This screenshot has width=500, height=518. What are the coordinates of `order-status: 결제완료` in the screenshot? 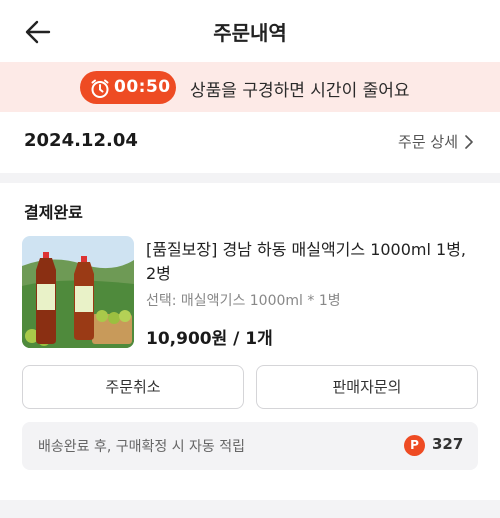 It's located at (53, 212).